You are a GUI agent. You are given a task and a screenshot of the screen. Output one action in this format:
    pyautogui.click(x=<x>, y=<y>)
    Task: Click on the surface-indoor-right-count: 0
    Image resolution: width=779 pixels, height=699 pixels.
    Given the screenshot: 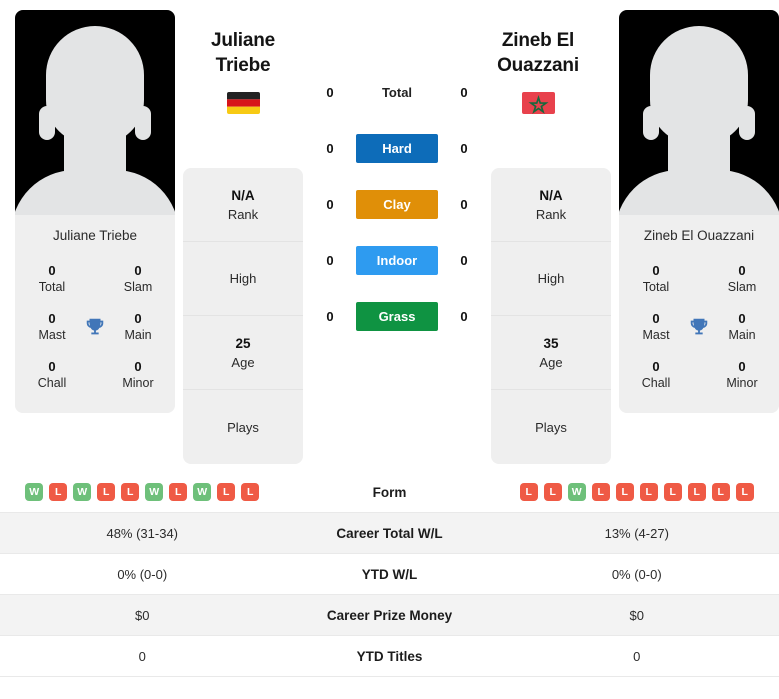 What is the action you would take?
    pyautogui.click(x=464, y=260)
    